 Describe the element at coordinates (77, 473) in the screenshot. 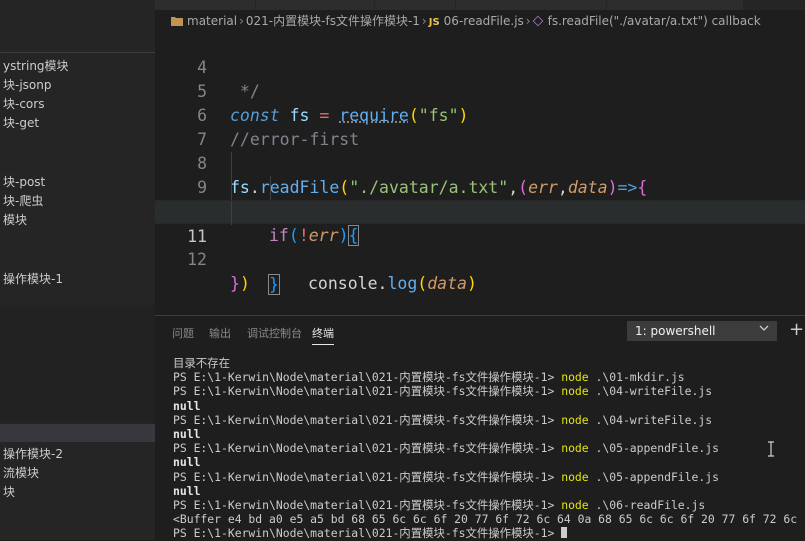

I see `sidebar-item: 流模块` at that location.